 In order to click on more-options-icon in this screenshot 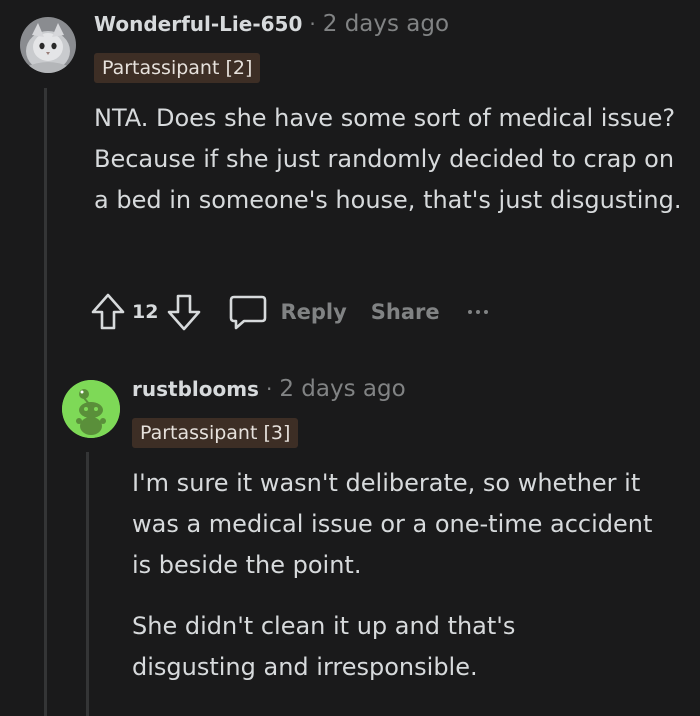, I will do `click(477, 312)`.